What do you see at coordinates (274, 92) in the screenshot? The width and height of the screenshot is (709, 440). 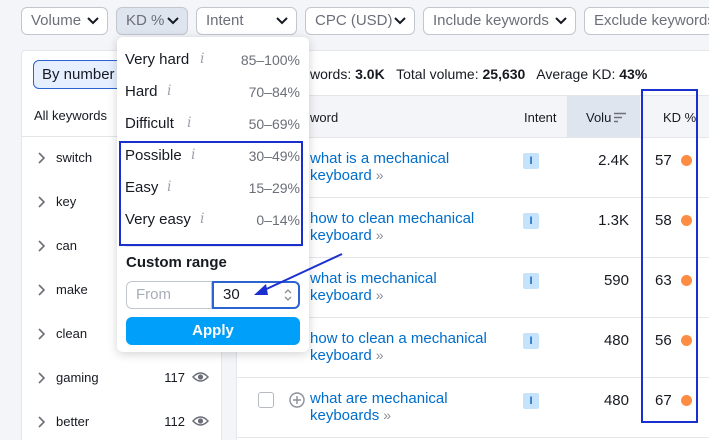 I see `option-range: 70–84%` at bounding box center [274, 92].